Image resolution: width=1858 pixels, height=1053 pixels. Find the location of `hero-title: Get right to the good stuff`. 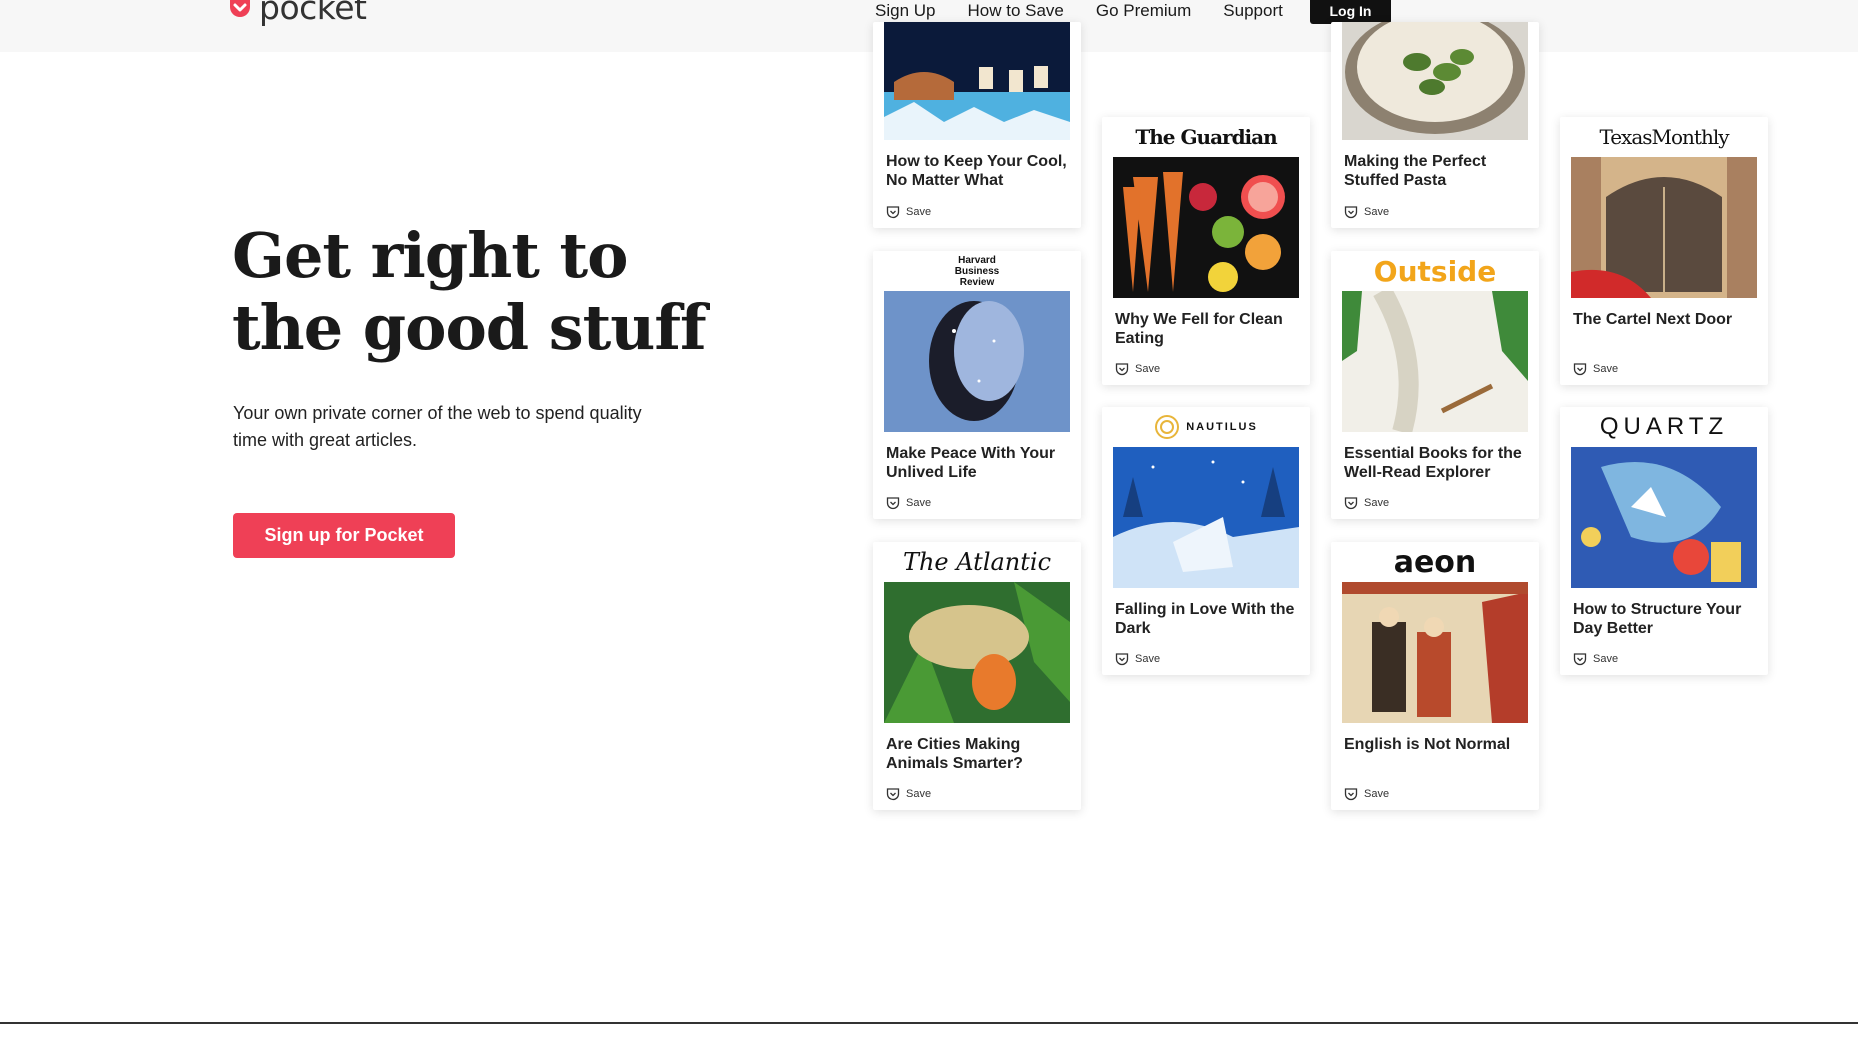

hero-title: Get right to the good stuff is located at coordinates (512, 292).